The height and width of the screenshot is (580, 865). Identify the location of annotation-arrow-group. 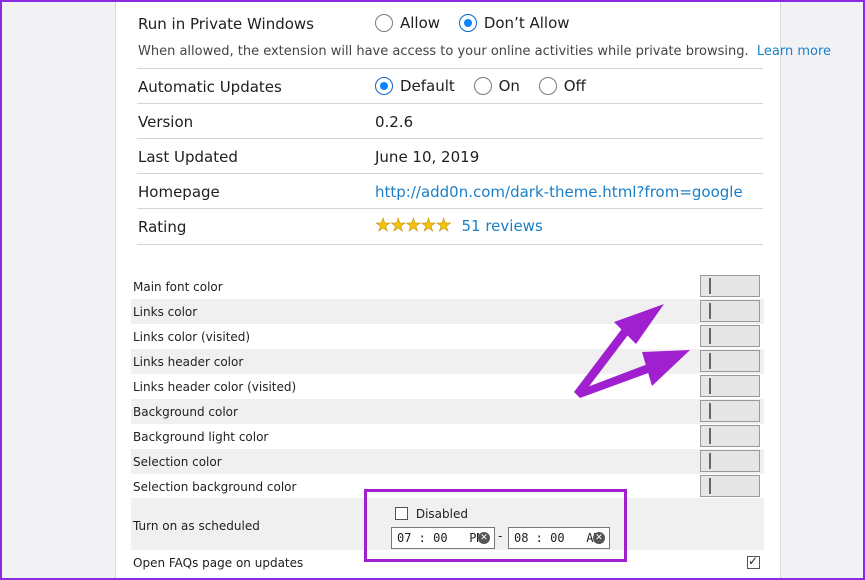
(632, 351).